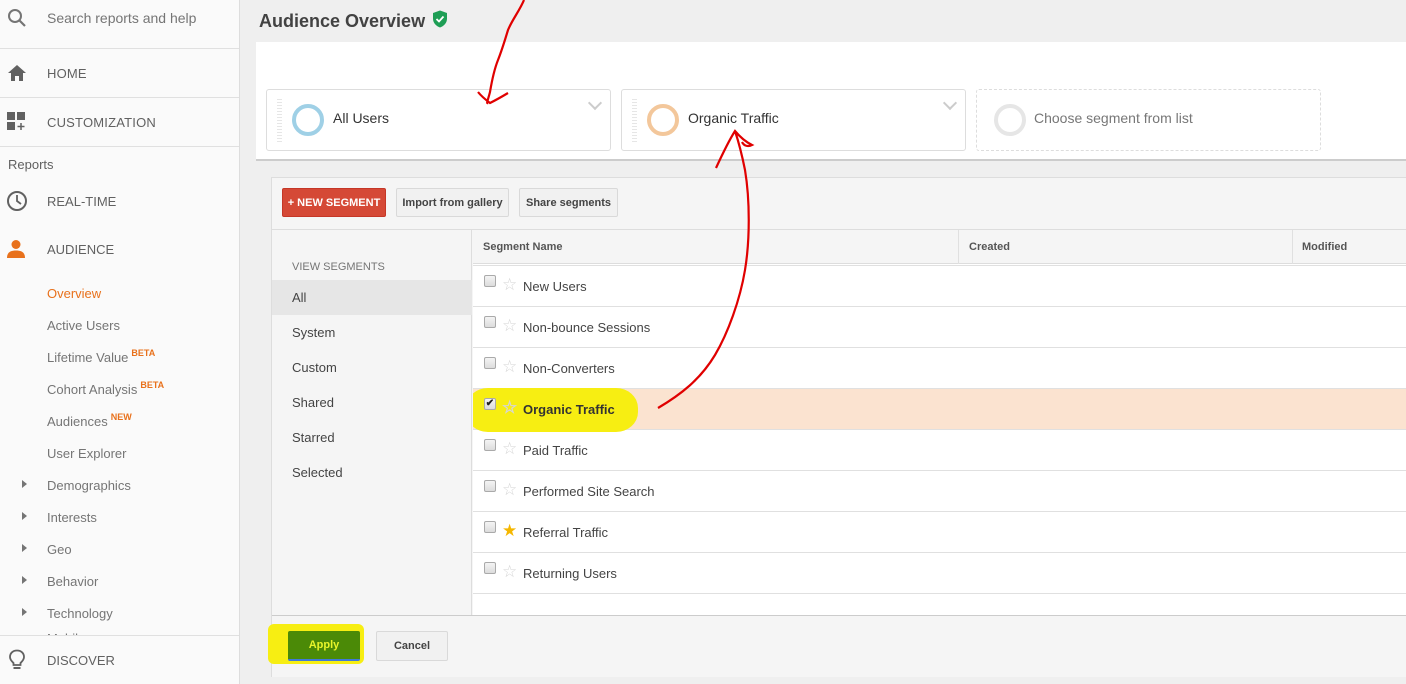 The height and width of the screenshot is (684, 1406). Describe the element at coordinates (102, 122) in the screenshot. I see `sidebar-item-label: CUSTOMIZATION` at that location.